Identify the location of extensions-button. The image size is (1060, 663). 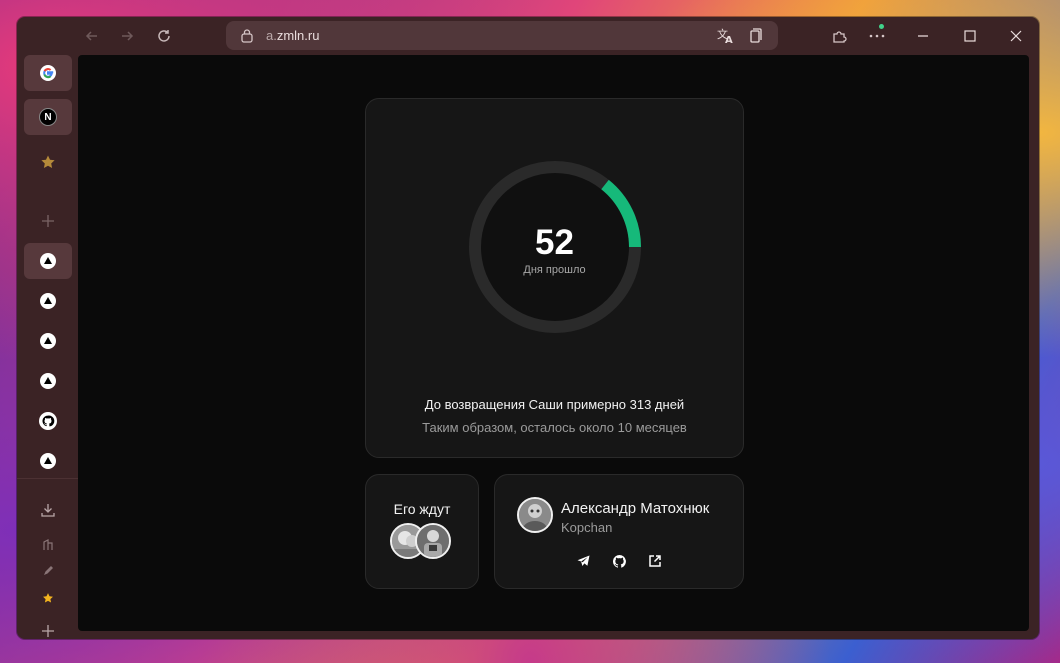
(839, 36).